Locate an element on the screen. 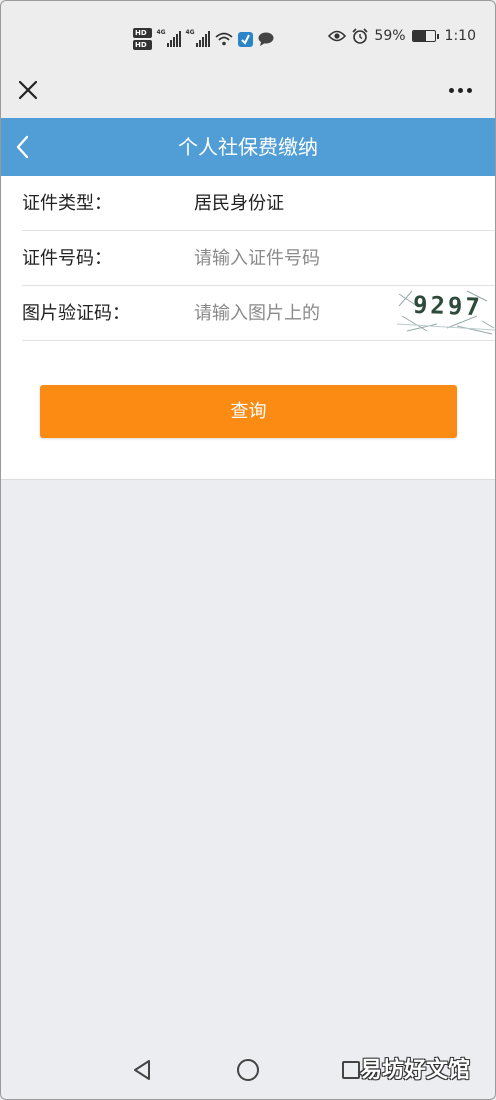 The image size is (496, 1100). battery-percent: 59% is located at coordinates (390, 36).